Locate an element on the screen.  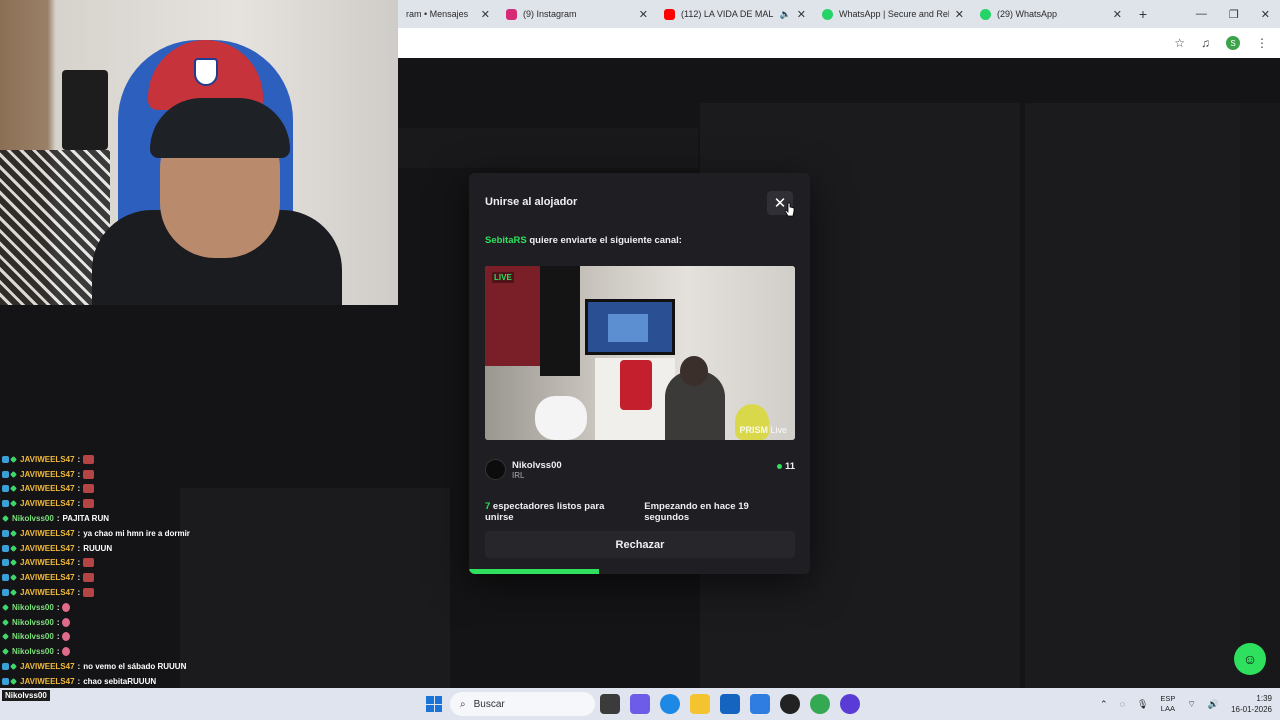
browser-tab: (112) LA VIDA DE MALITO 🔈 ✕ is located at coordinates (735, 14).